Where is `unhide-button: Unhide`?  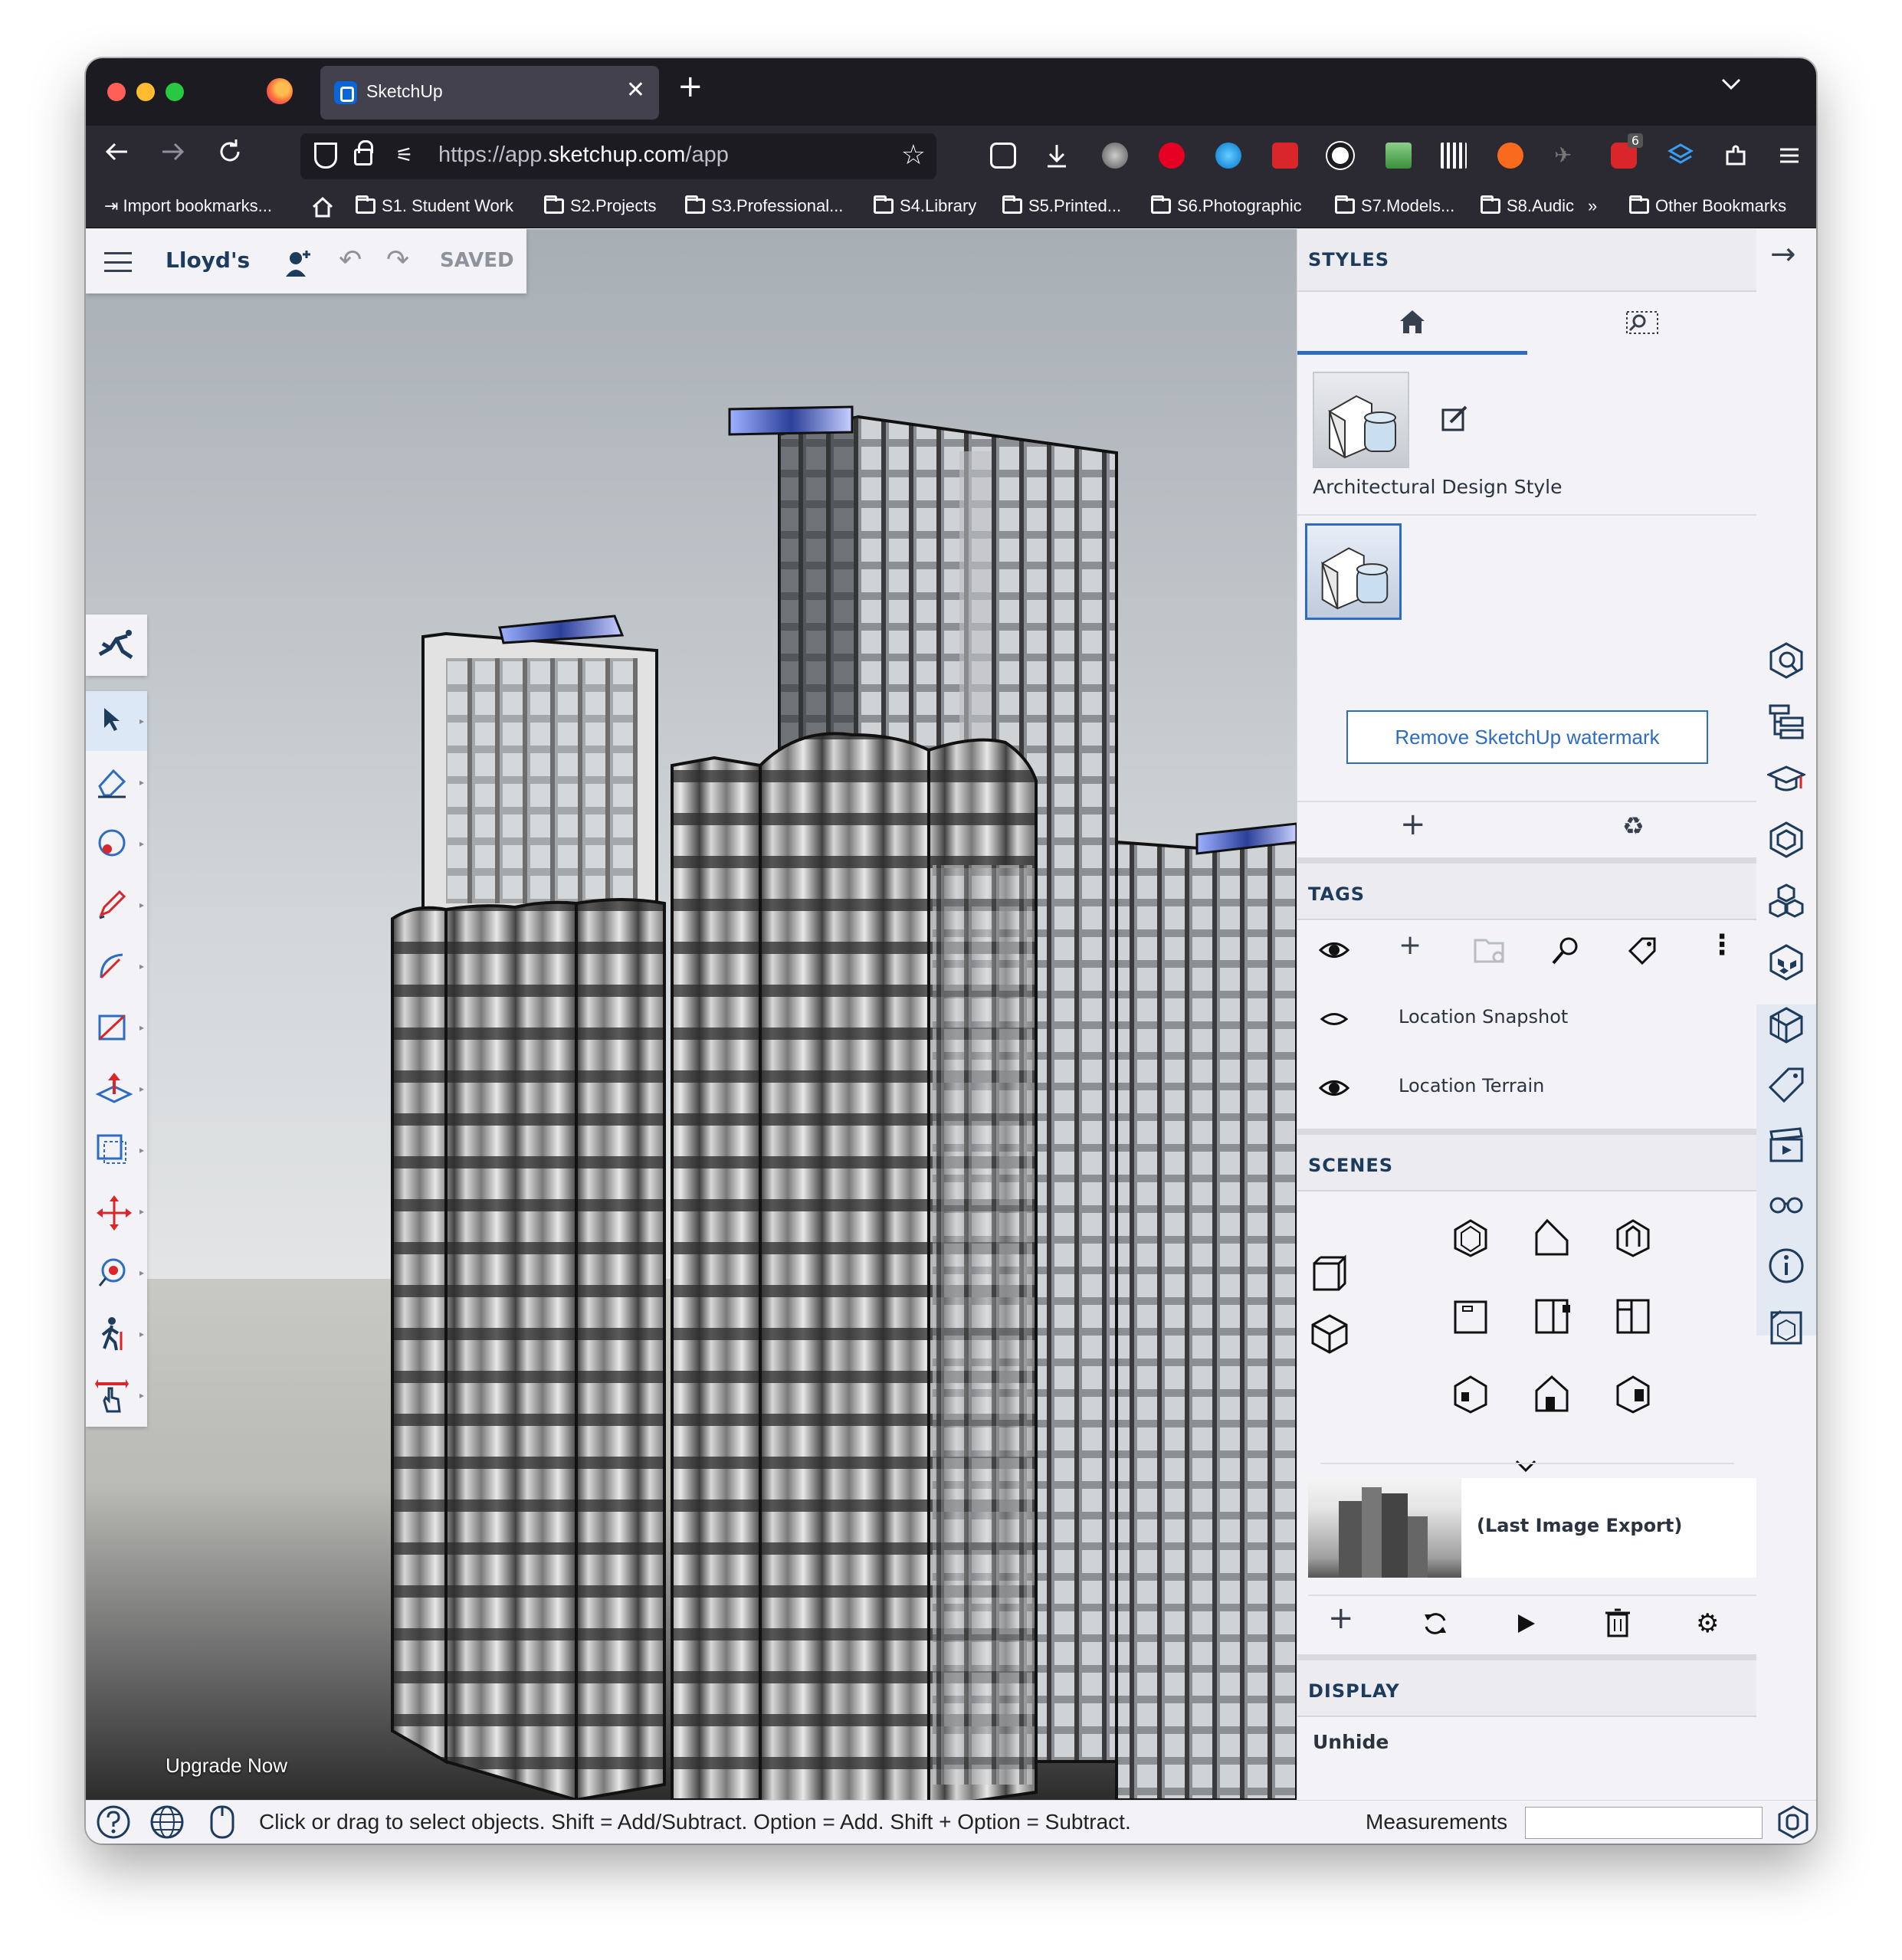
unhide-button: Unhide is located at coordinates (1351, 1742).